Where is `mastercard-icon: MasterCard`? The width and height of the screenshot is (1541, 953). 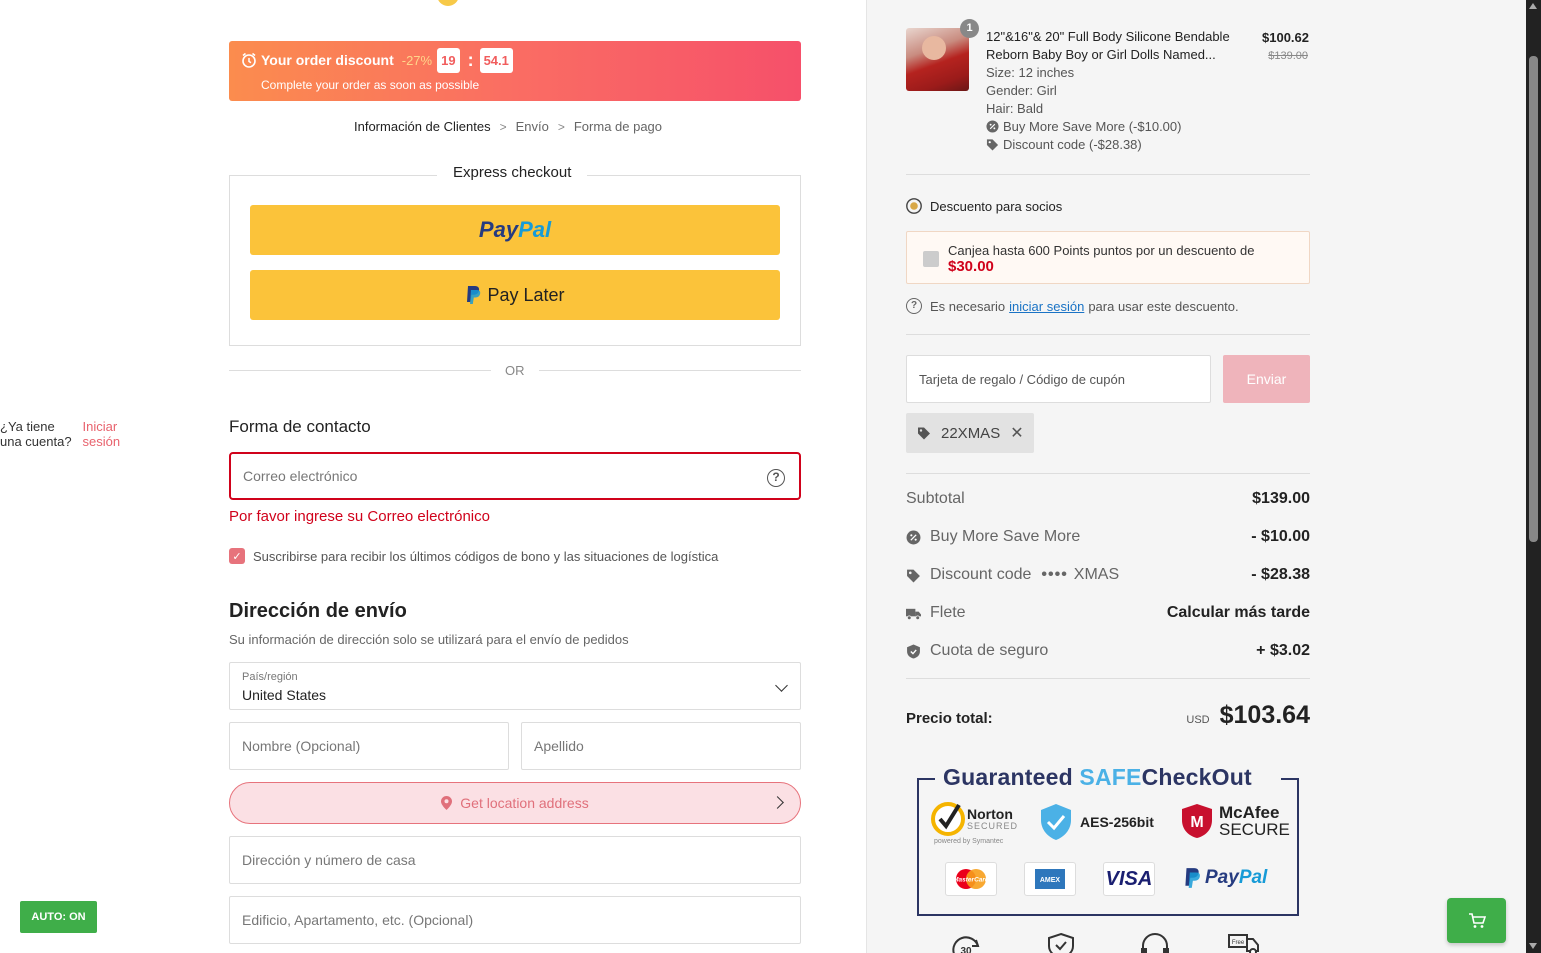 mastercard-icon: MasterCard is located at coordinates (971, 879).